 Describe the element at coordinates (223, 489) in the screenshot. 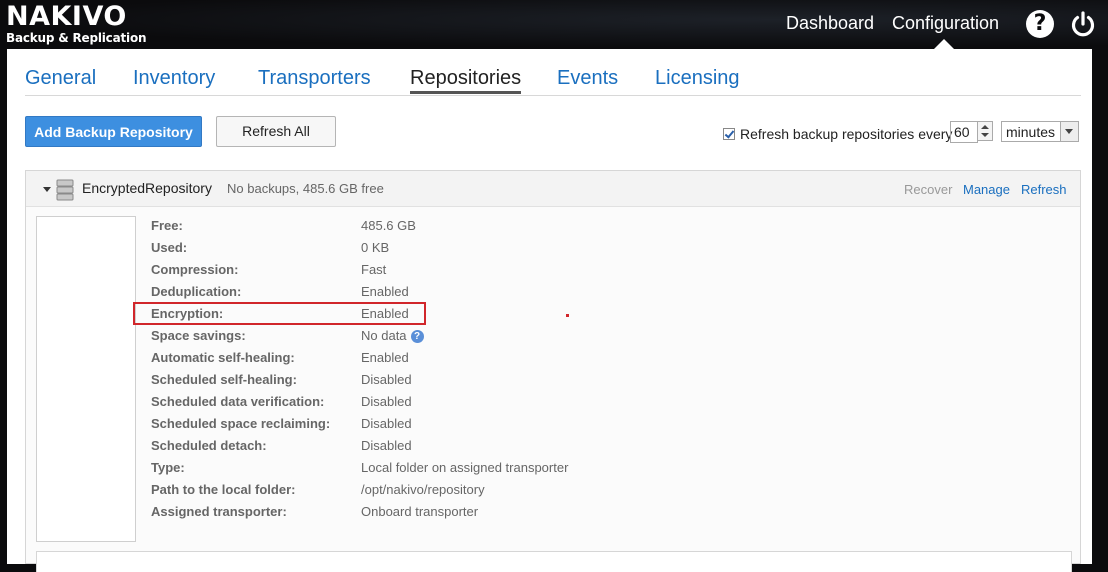

I see `detail-label: Path to the local folder:` at that location.